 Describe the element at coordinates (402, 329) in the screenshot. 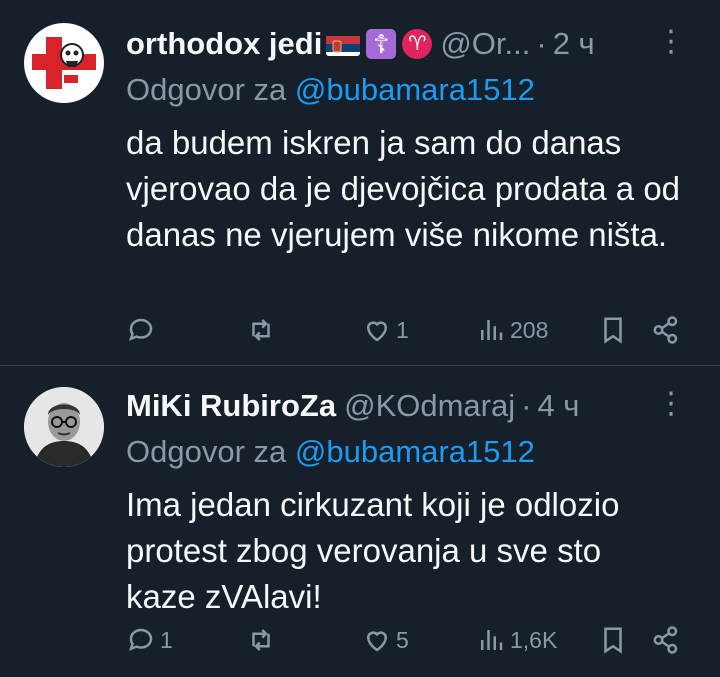

I see `like-count: 1` at that location.